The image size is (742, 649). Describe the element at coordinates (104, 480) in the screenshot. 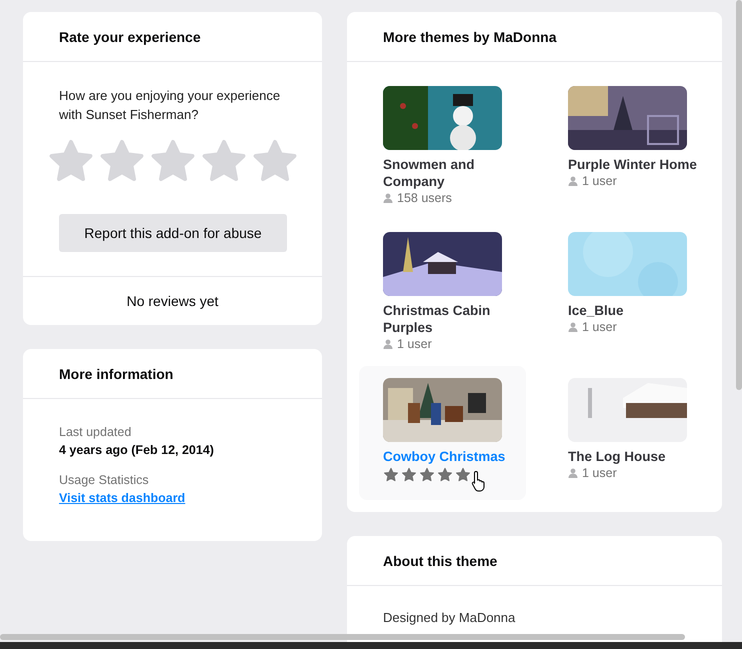

I see `field-label: Usage Statistics` at that location.